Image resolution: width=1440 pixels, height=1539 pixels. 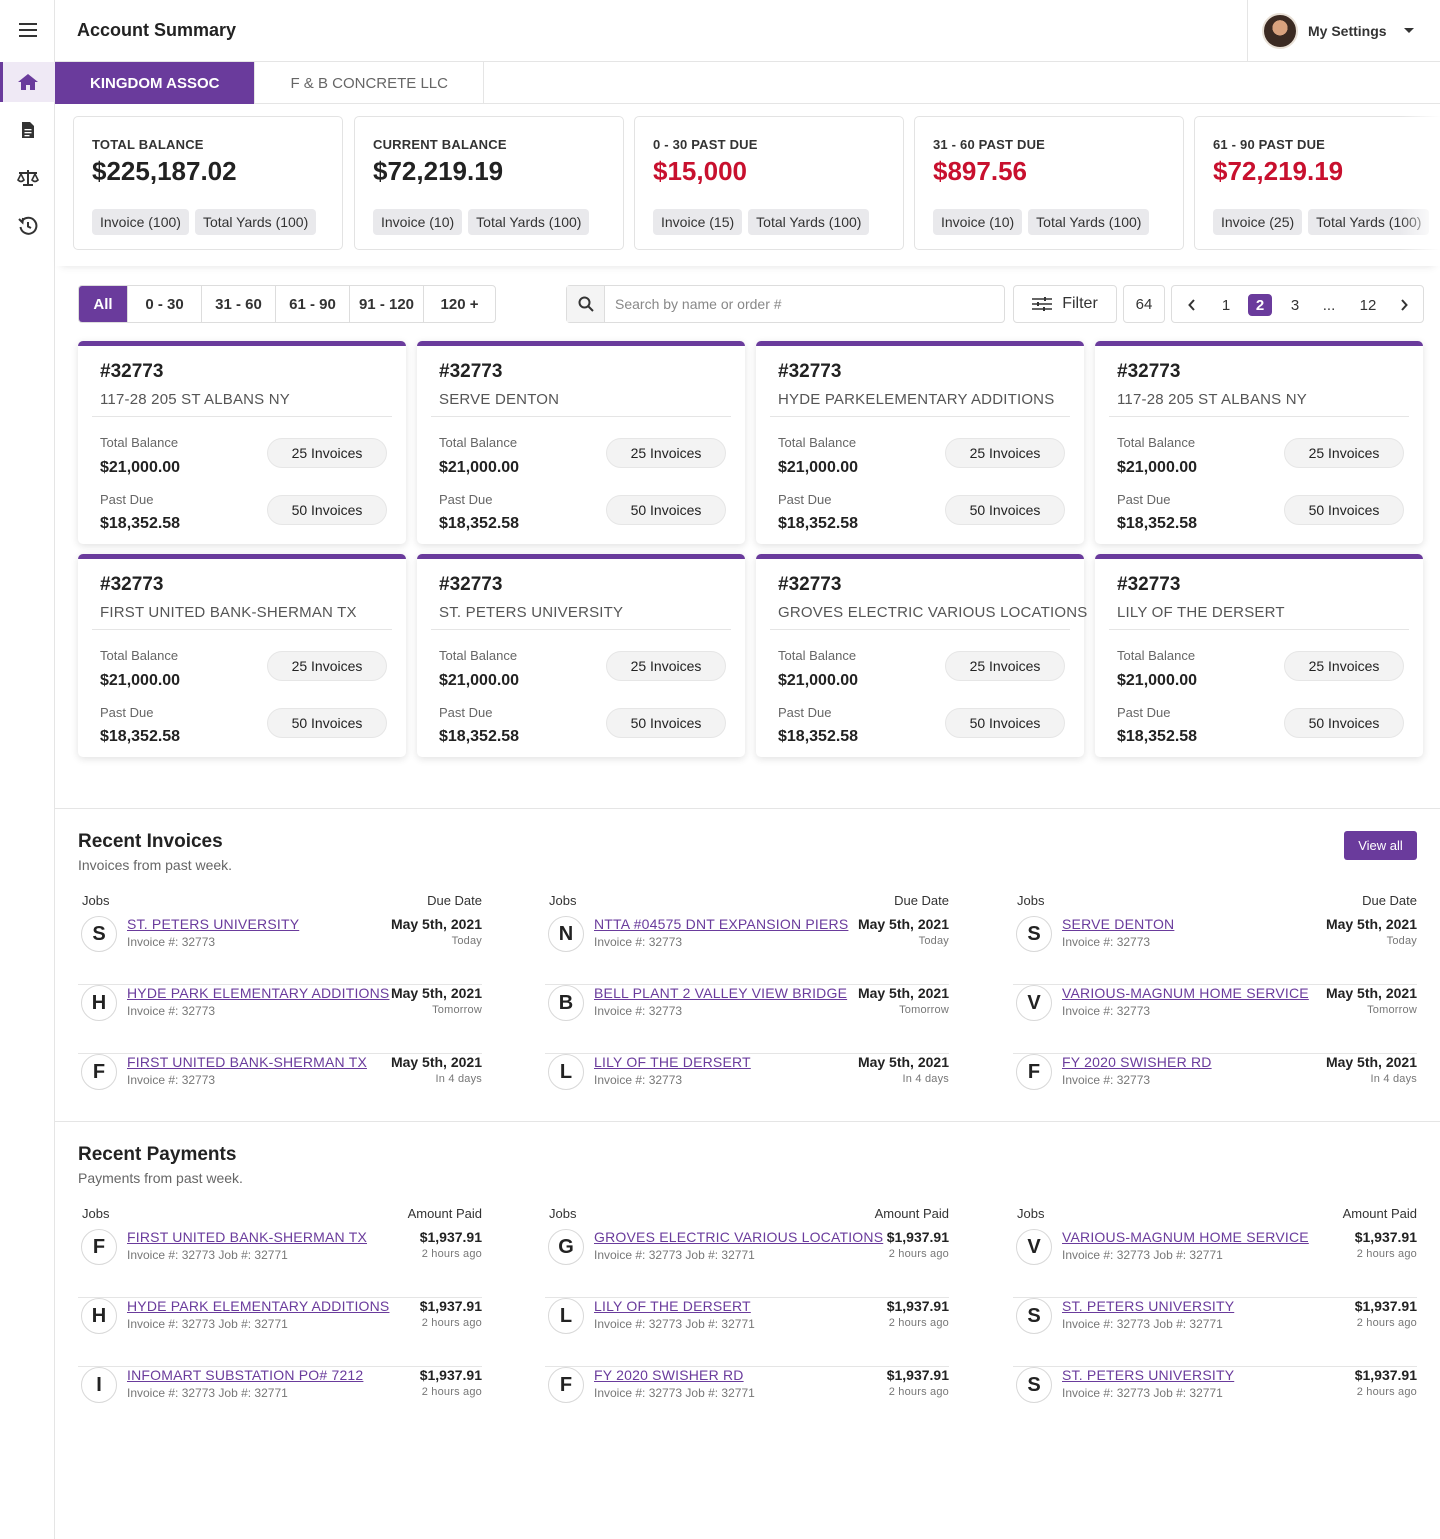 What do you see at coordinates (1380, 845) in the screenshot?
I see `view-all-button: View all` at bounding box center [1380, 845].